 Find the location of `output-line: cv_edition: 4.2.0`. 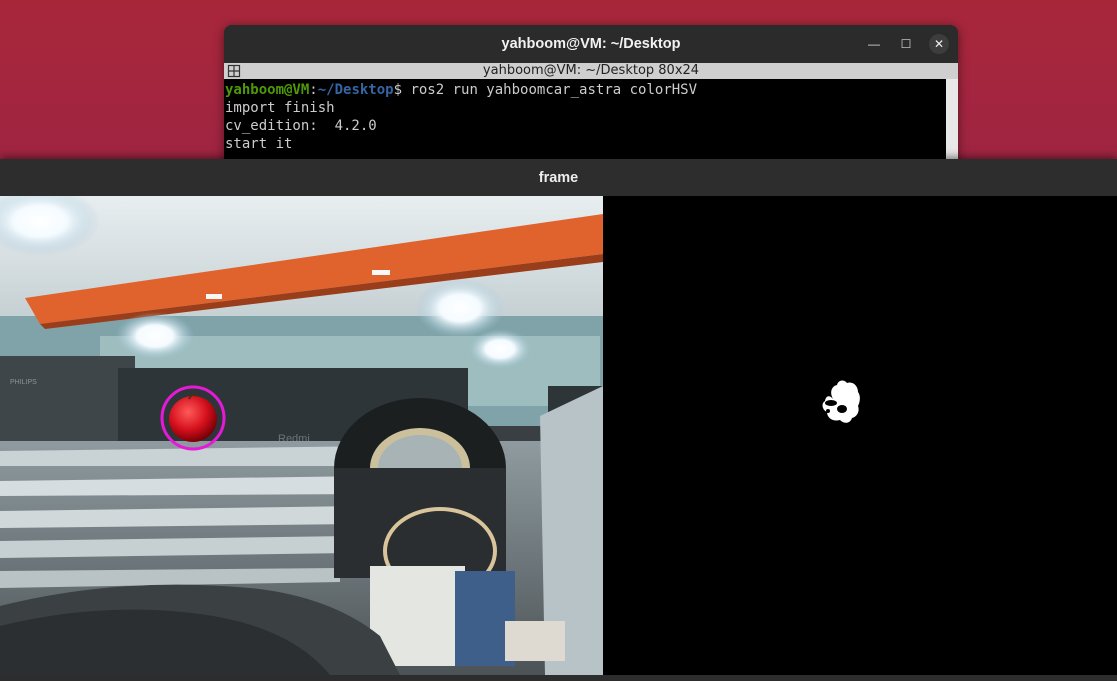

output-line: cv_edition: 4.2.0 is located at coordinates (301, 126).